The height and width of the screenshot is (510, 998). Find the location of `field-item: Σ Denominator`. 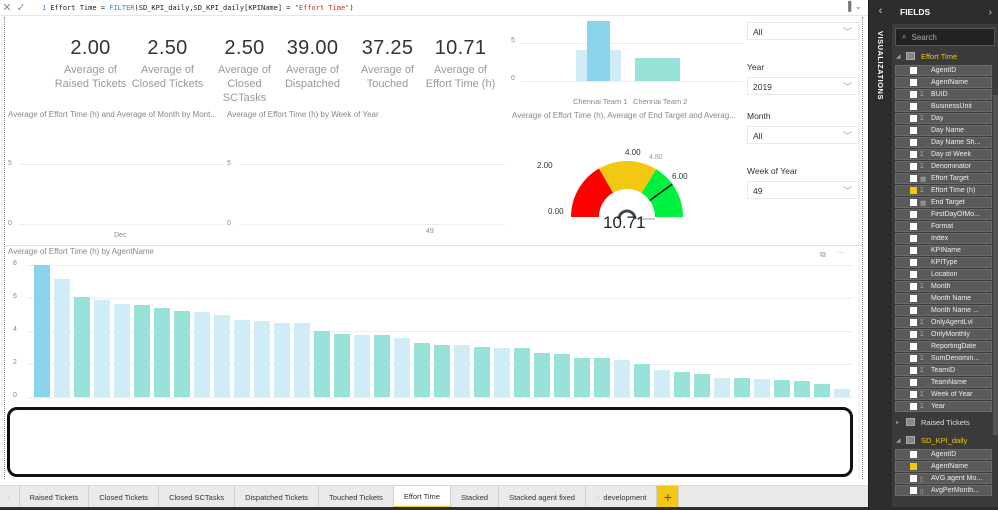

field-item: Σ Denominator is located at coordinates (943, 166).